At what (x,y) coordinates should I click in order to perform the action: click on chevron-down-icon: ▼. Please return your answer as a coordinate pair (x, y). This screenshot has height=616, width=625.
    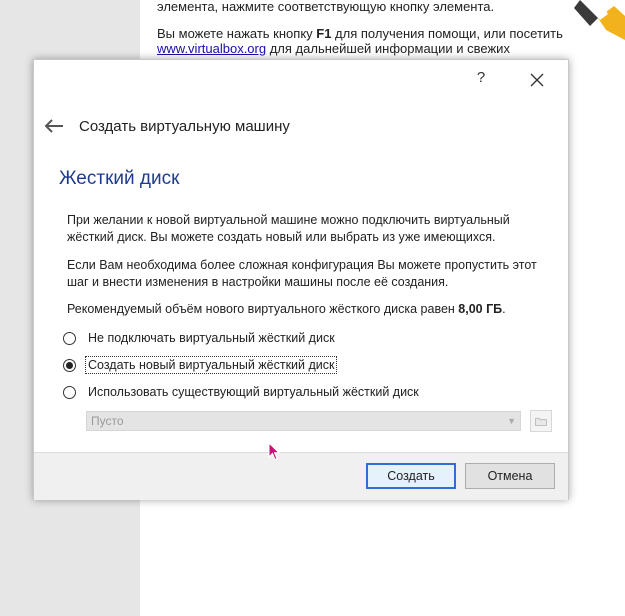
    Looking at the image, I should click on (511, 421).